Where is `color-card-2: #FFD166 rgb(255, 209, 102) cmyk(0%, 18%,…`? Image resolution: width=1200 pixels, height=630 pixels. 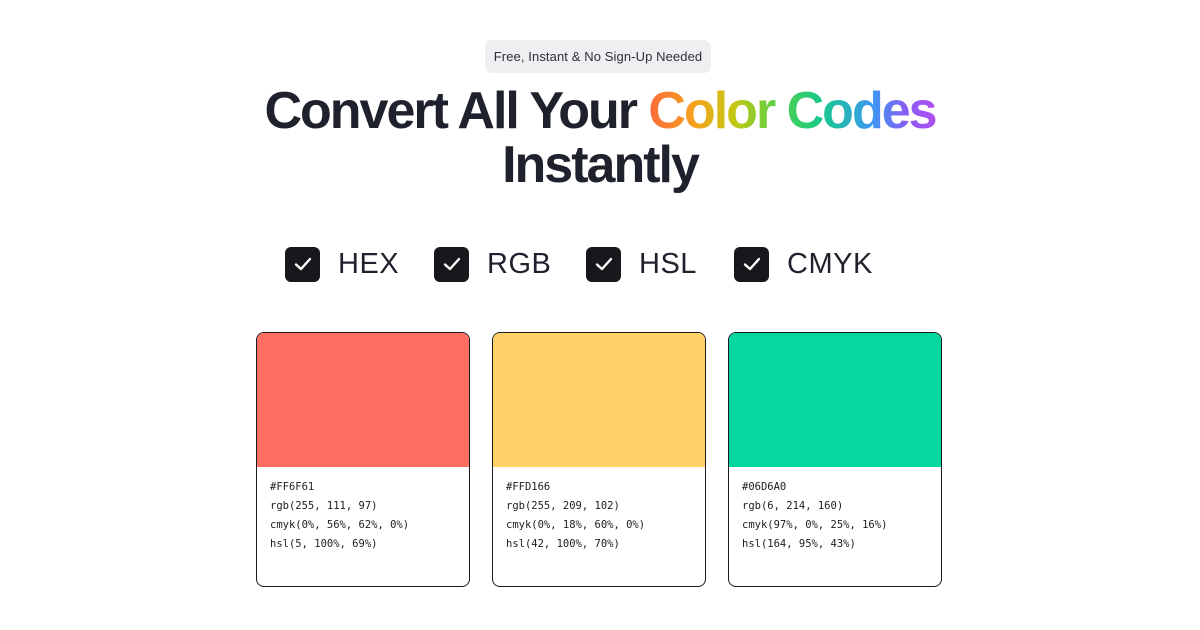 color-card-2: #FFD166 rgb(255, 209, 102) cmyk(0%, 18%,… is located at coordinates (599, 459).